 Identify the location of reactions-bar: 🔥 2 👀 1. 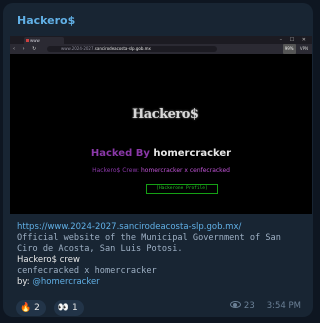
(51, 305).